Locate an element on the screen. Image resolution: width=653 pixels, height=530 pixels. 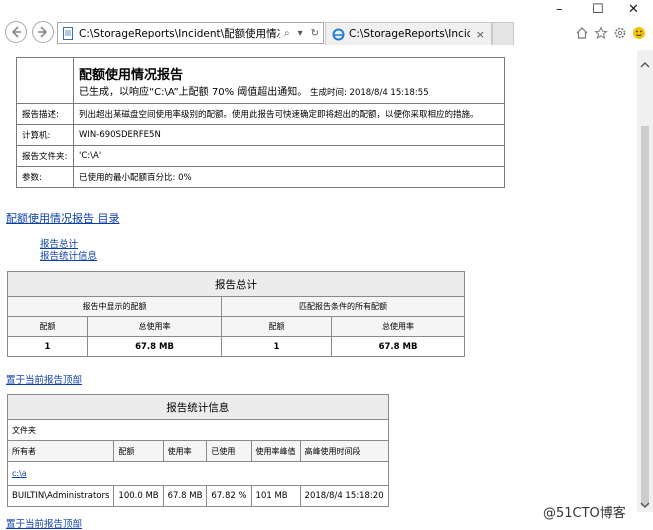
address-text: C:\StorageReports\Incident\配额使用情况 is located at coordinates (179, 33).